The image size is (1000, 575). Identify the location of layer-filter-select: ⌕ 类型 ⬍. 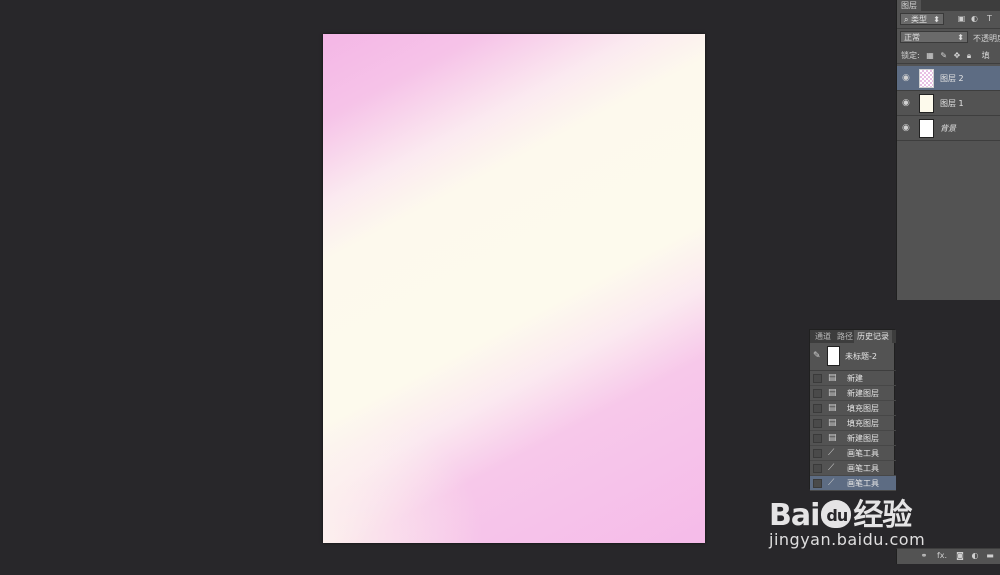
(922, 19).